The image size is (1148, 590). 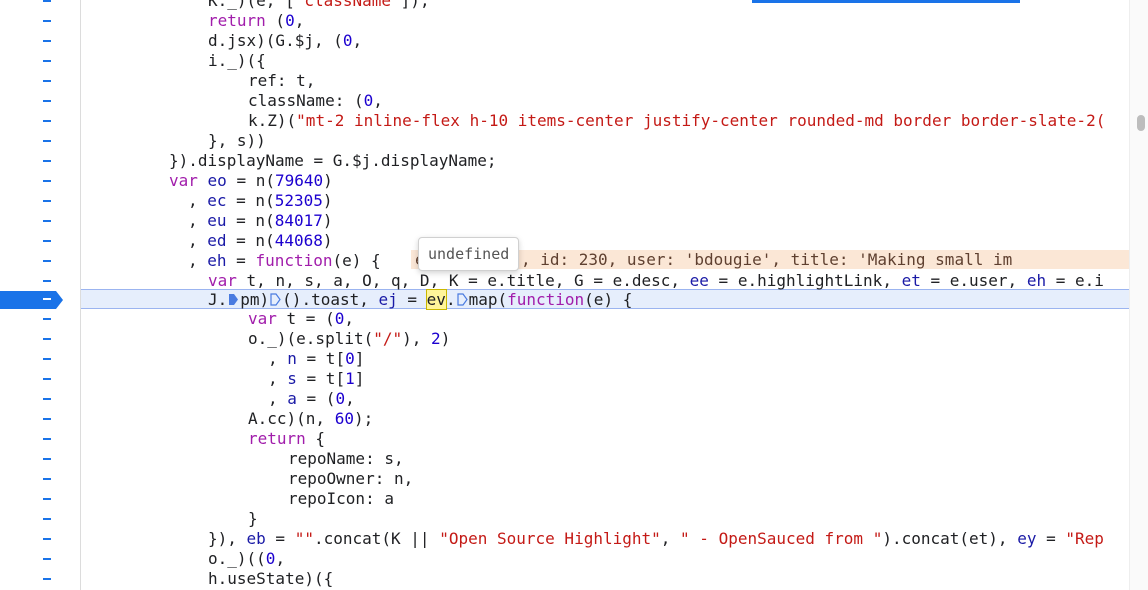 What do you see at coordinates (247, 558) in the screenshot?
I see `code-line: o._)((0,` at bounding box center [247, 558].